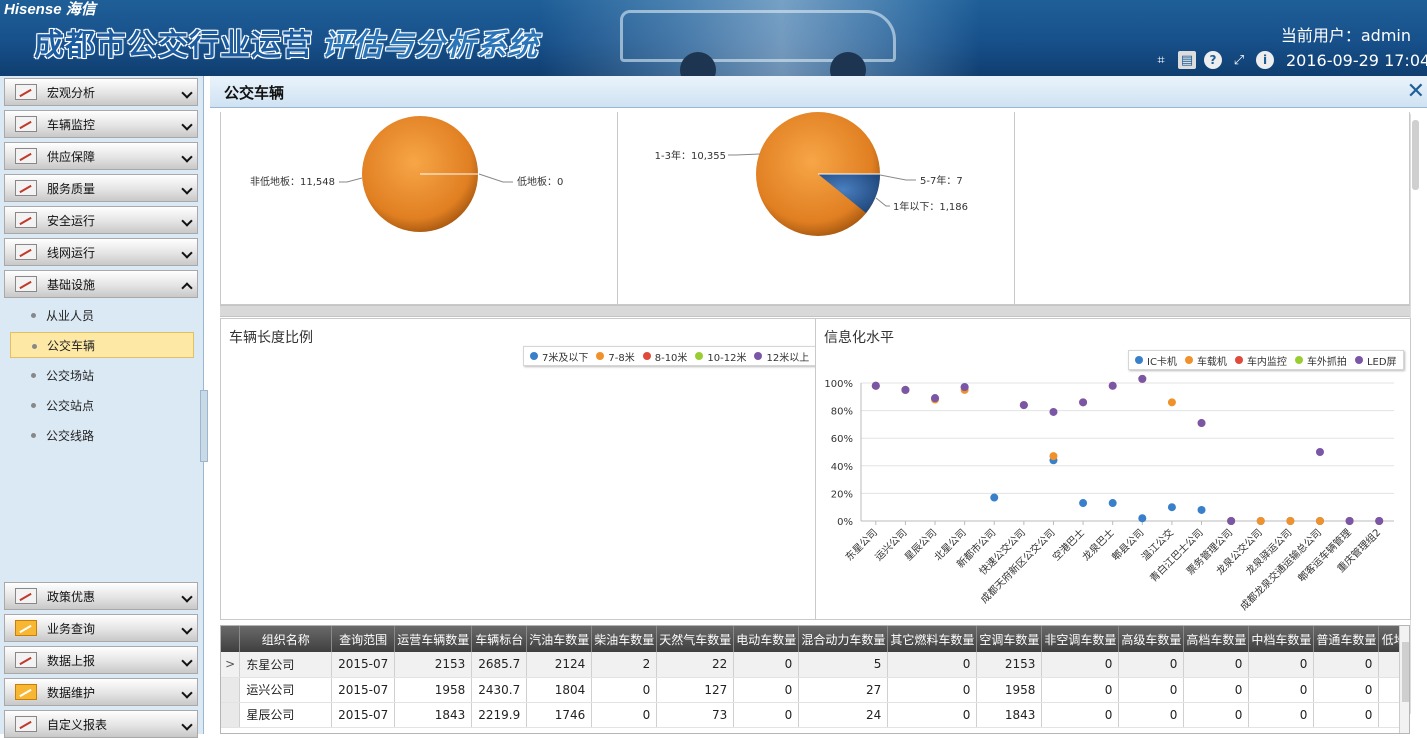 The image size is (1427, 738). I want to click on menu-macro-analysis: 宏观分析, so click(101, 92).